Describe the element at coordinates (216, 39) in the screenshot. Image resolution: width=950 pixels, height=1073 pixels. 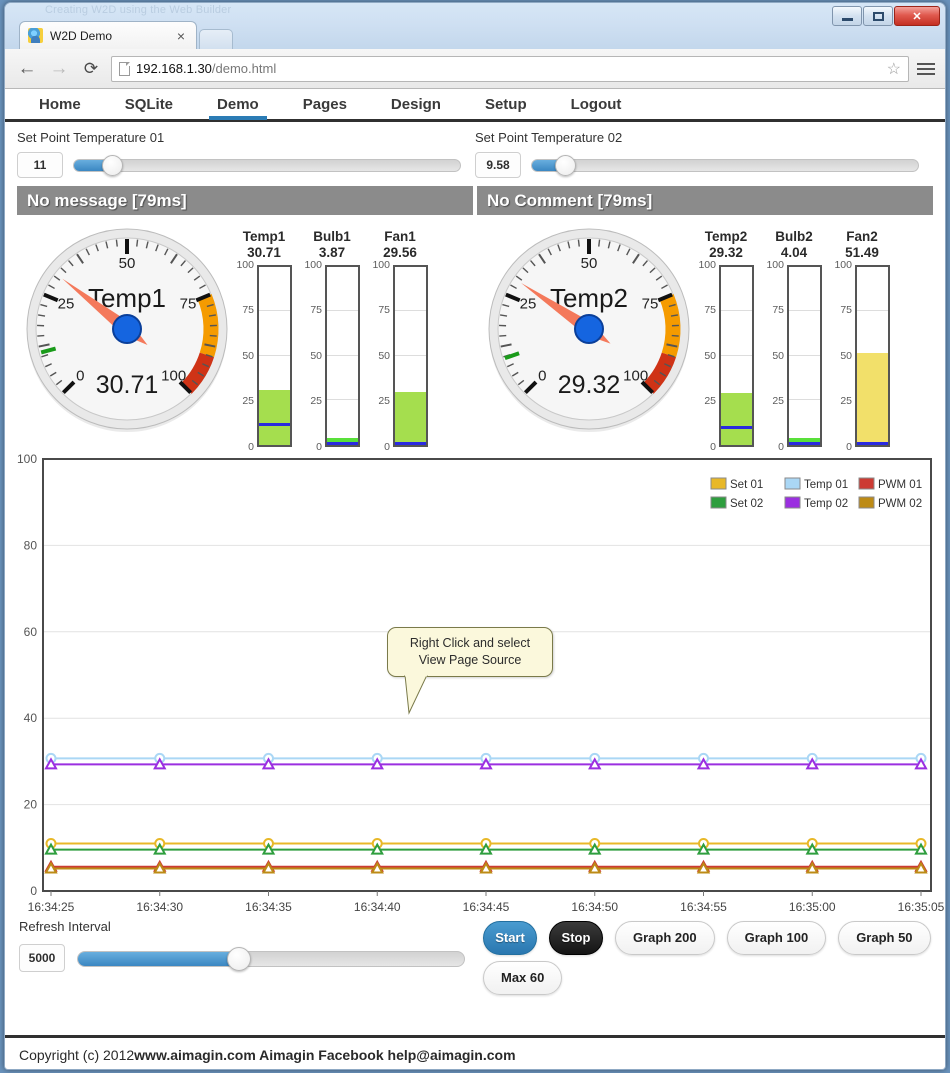
I see `new-tab-button` at that location.